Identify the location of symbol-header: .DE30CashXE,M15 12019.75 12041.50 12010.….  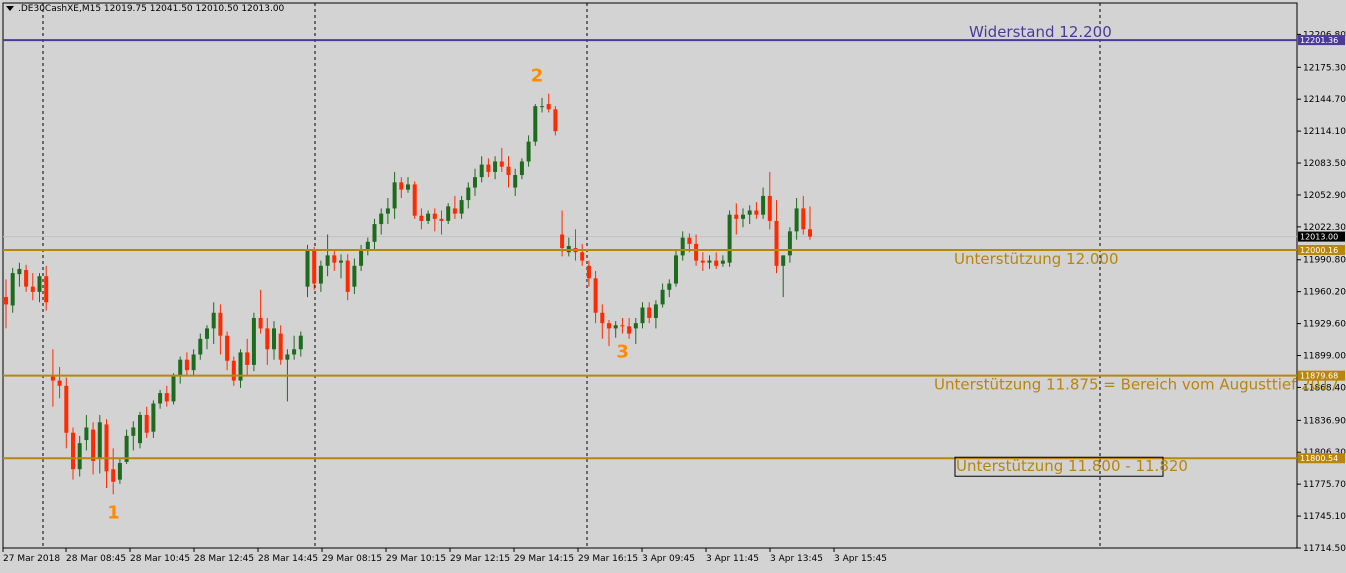
(145, 9).